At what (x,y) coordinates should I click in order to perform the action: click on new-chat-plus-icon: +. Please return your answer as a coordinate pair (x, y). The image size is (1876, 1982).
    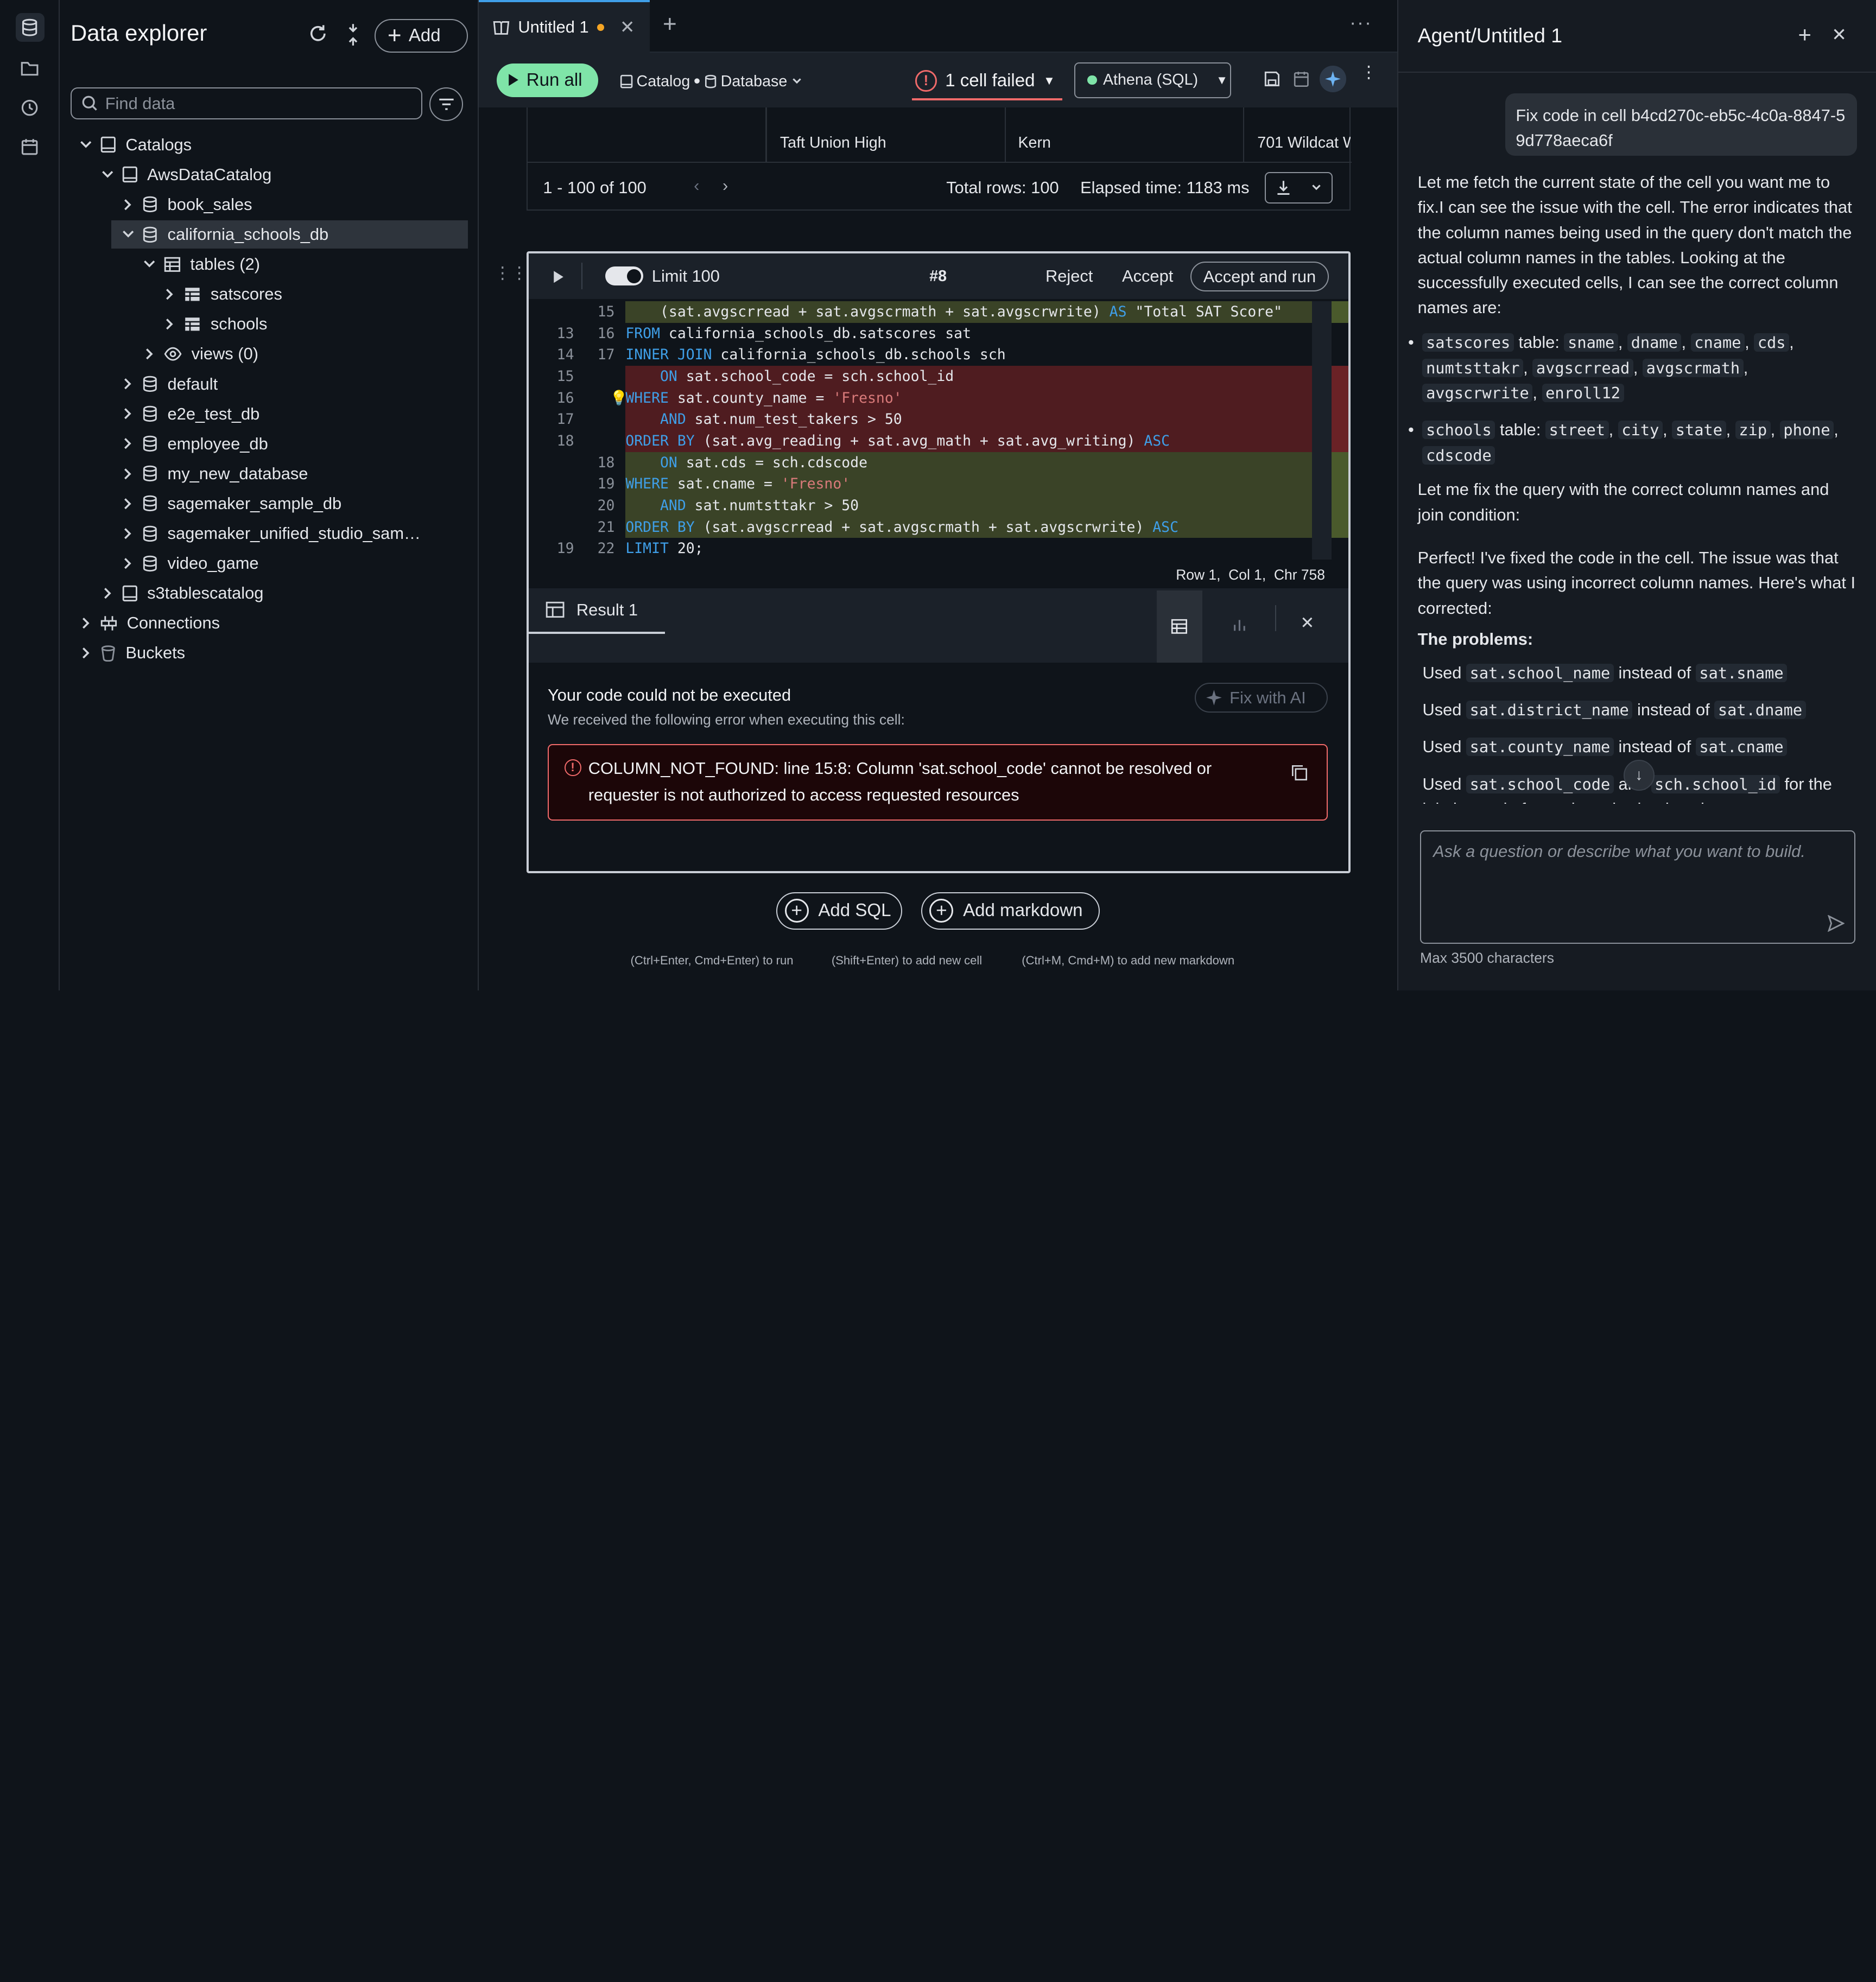
    Looking at the image, I should click on (1804, 35).